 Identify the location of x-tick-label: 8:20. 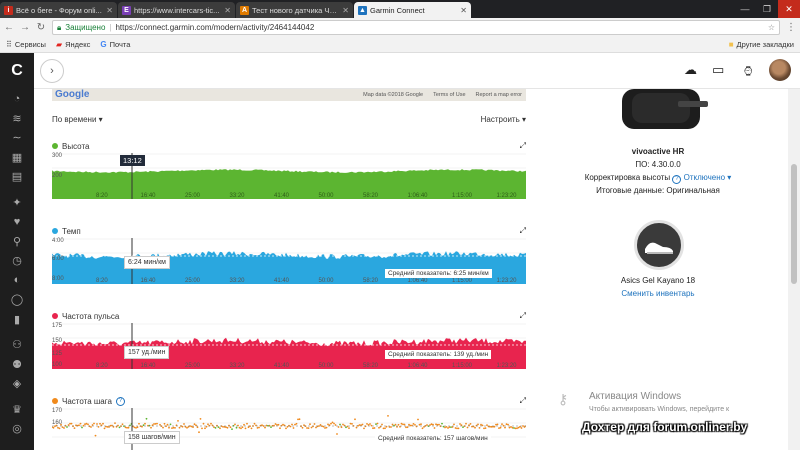
(102, 281).